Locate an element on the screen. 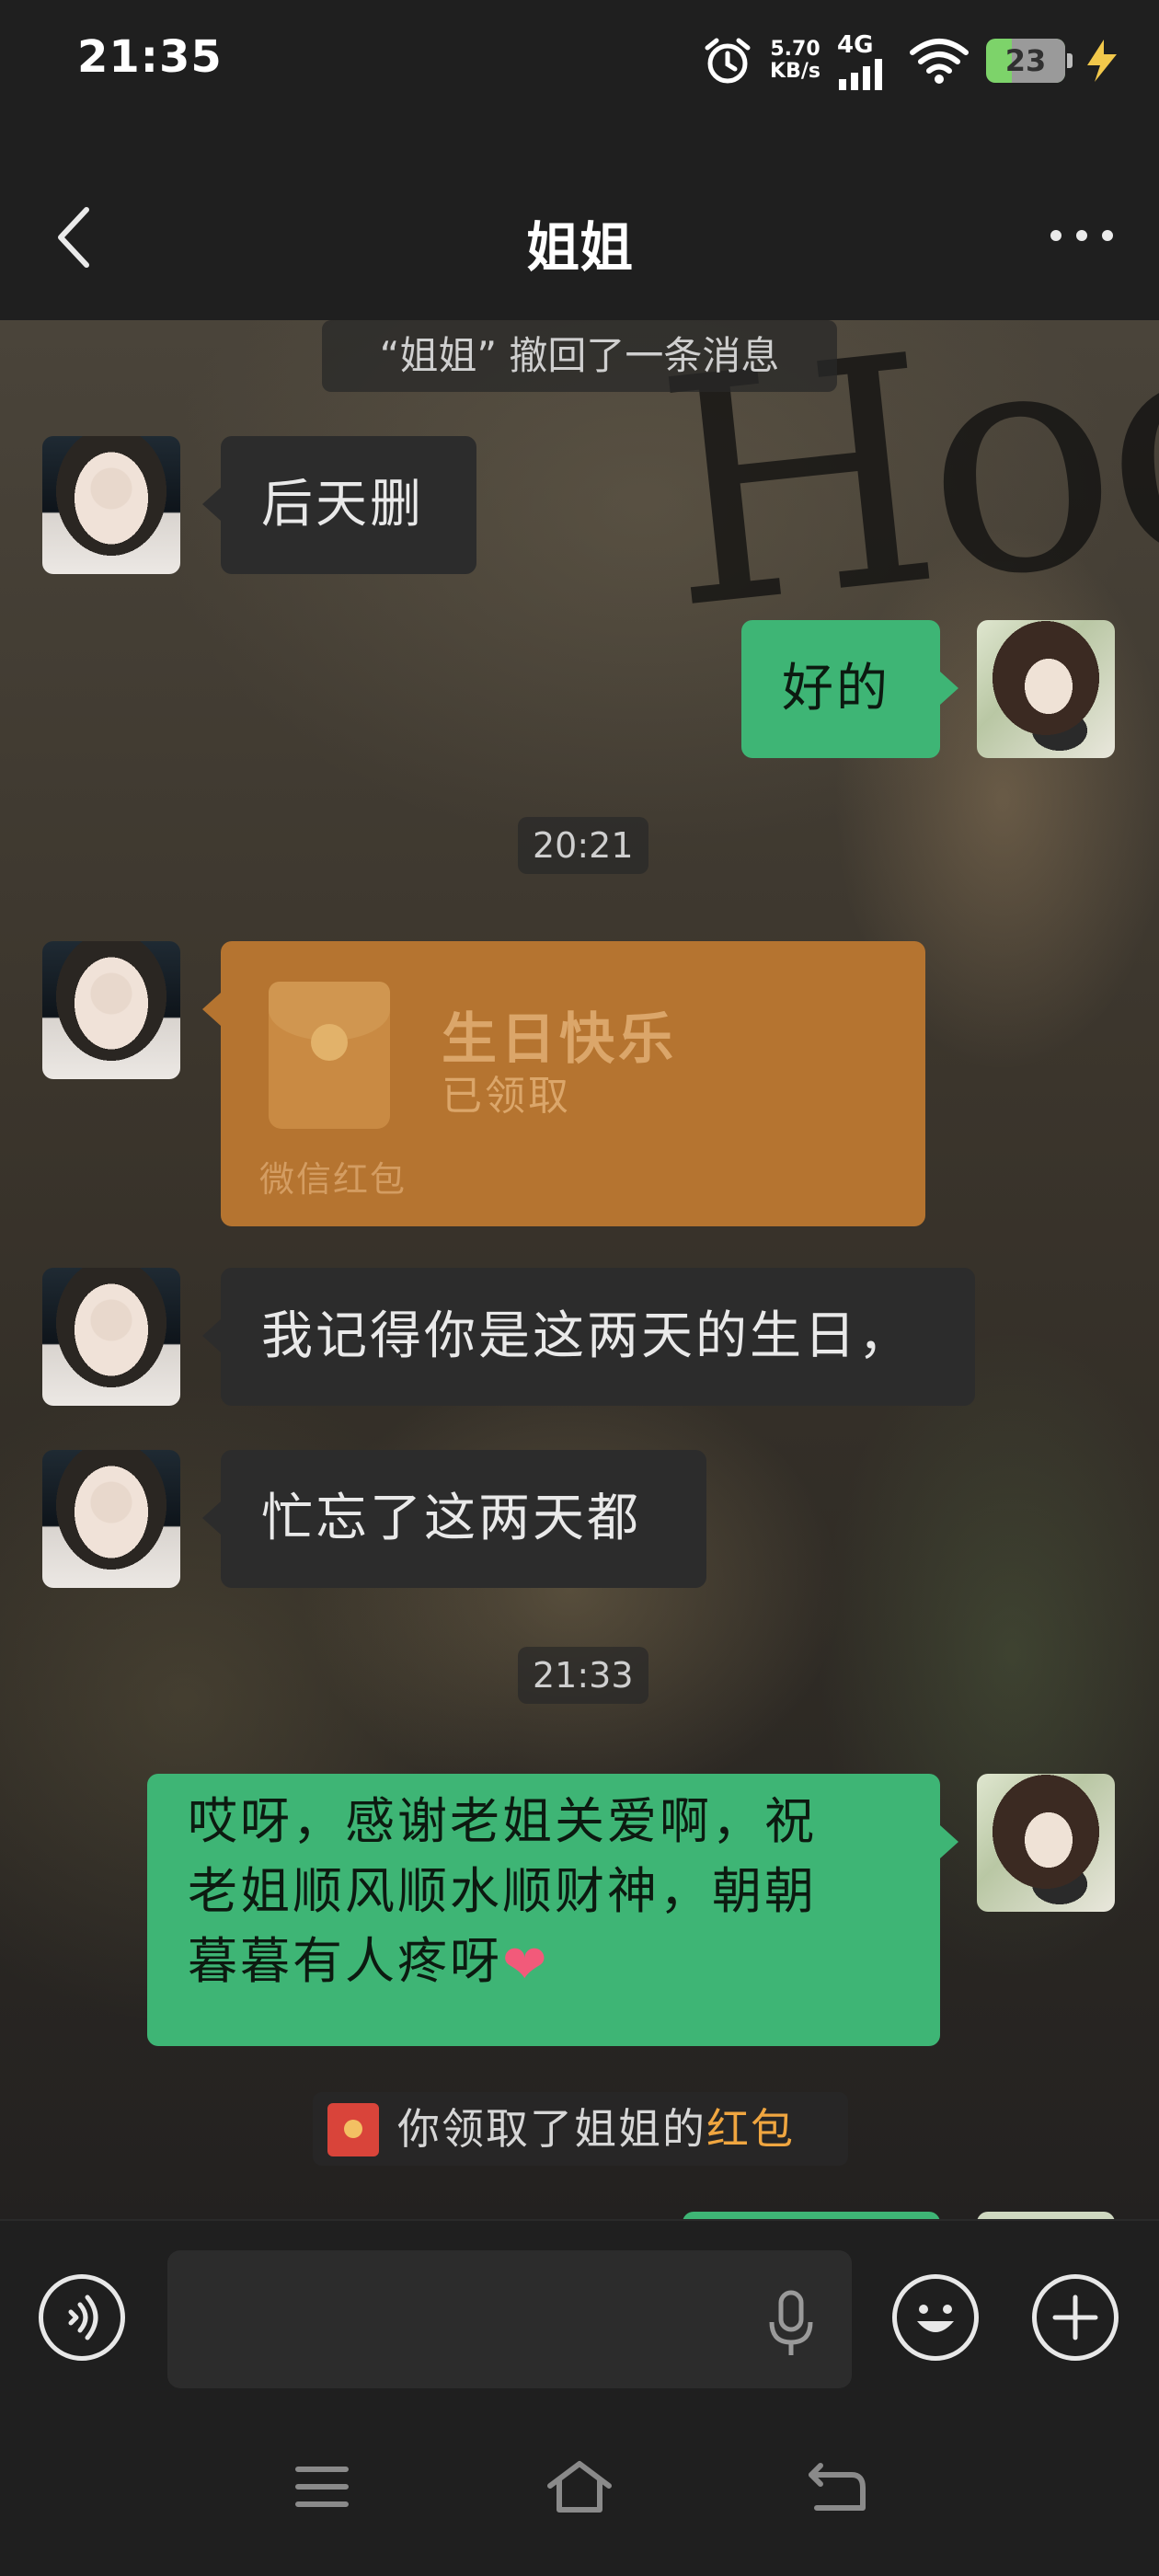  notice-prefix: 你领取了姐姐的 is located at coordinates (551, 2129).